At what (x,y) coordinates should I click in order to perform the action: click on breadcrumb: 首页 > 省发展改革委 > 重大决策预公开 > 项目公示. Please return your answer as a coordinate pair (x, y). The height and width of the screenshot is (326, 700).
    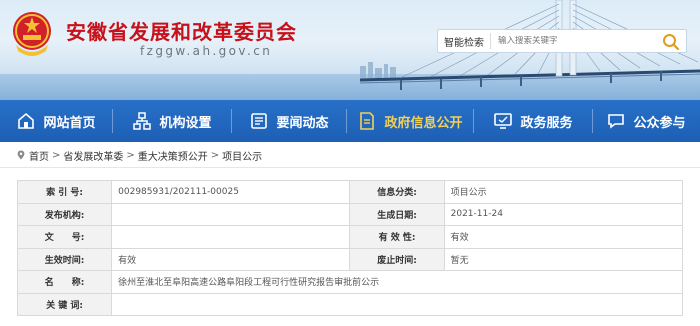
    Looking at the image, I should click on (139, 155).